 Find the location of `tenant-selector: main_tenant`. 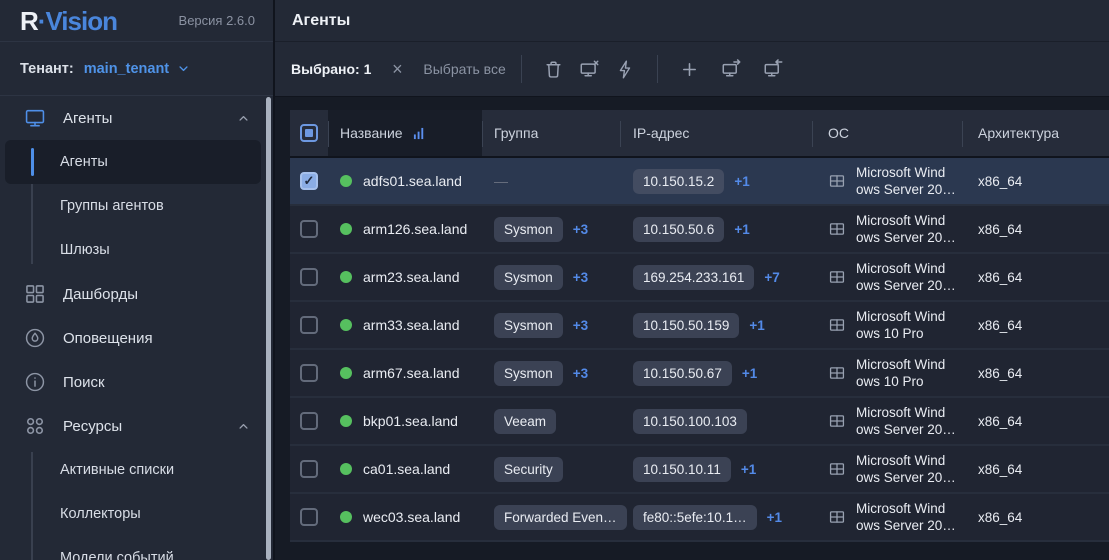

tenant-selector: main_tenant is located at coordinates (137, 69).